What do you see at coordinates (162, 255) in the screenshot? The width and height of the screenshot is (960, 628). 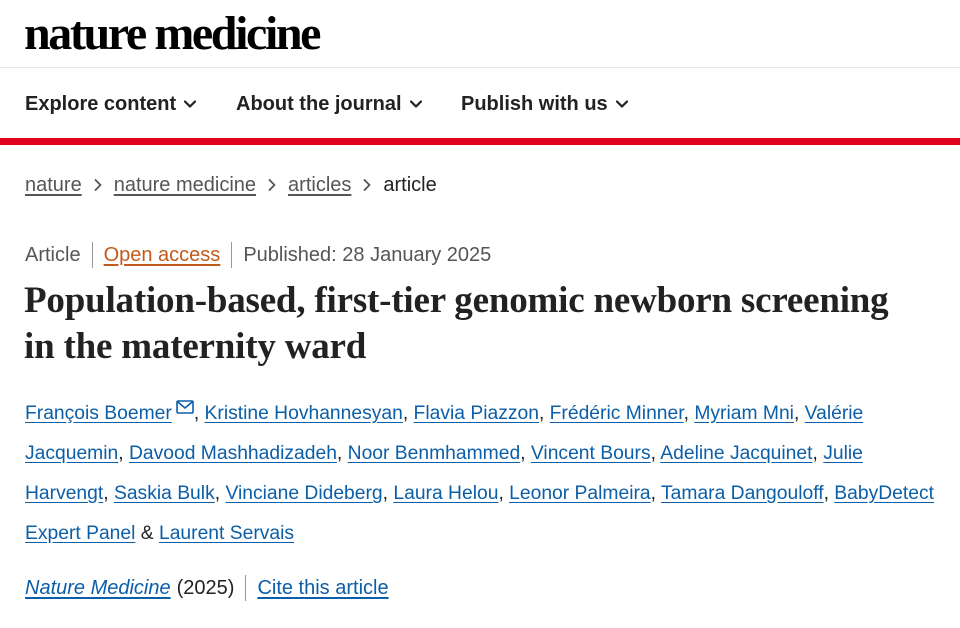 I see `open-access-link: Open access` at bounding box center [162, 255].